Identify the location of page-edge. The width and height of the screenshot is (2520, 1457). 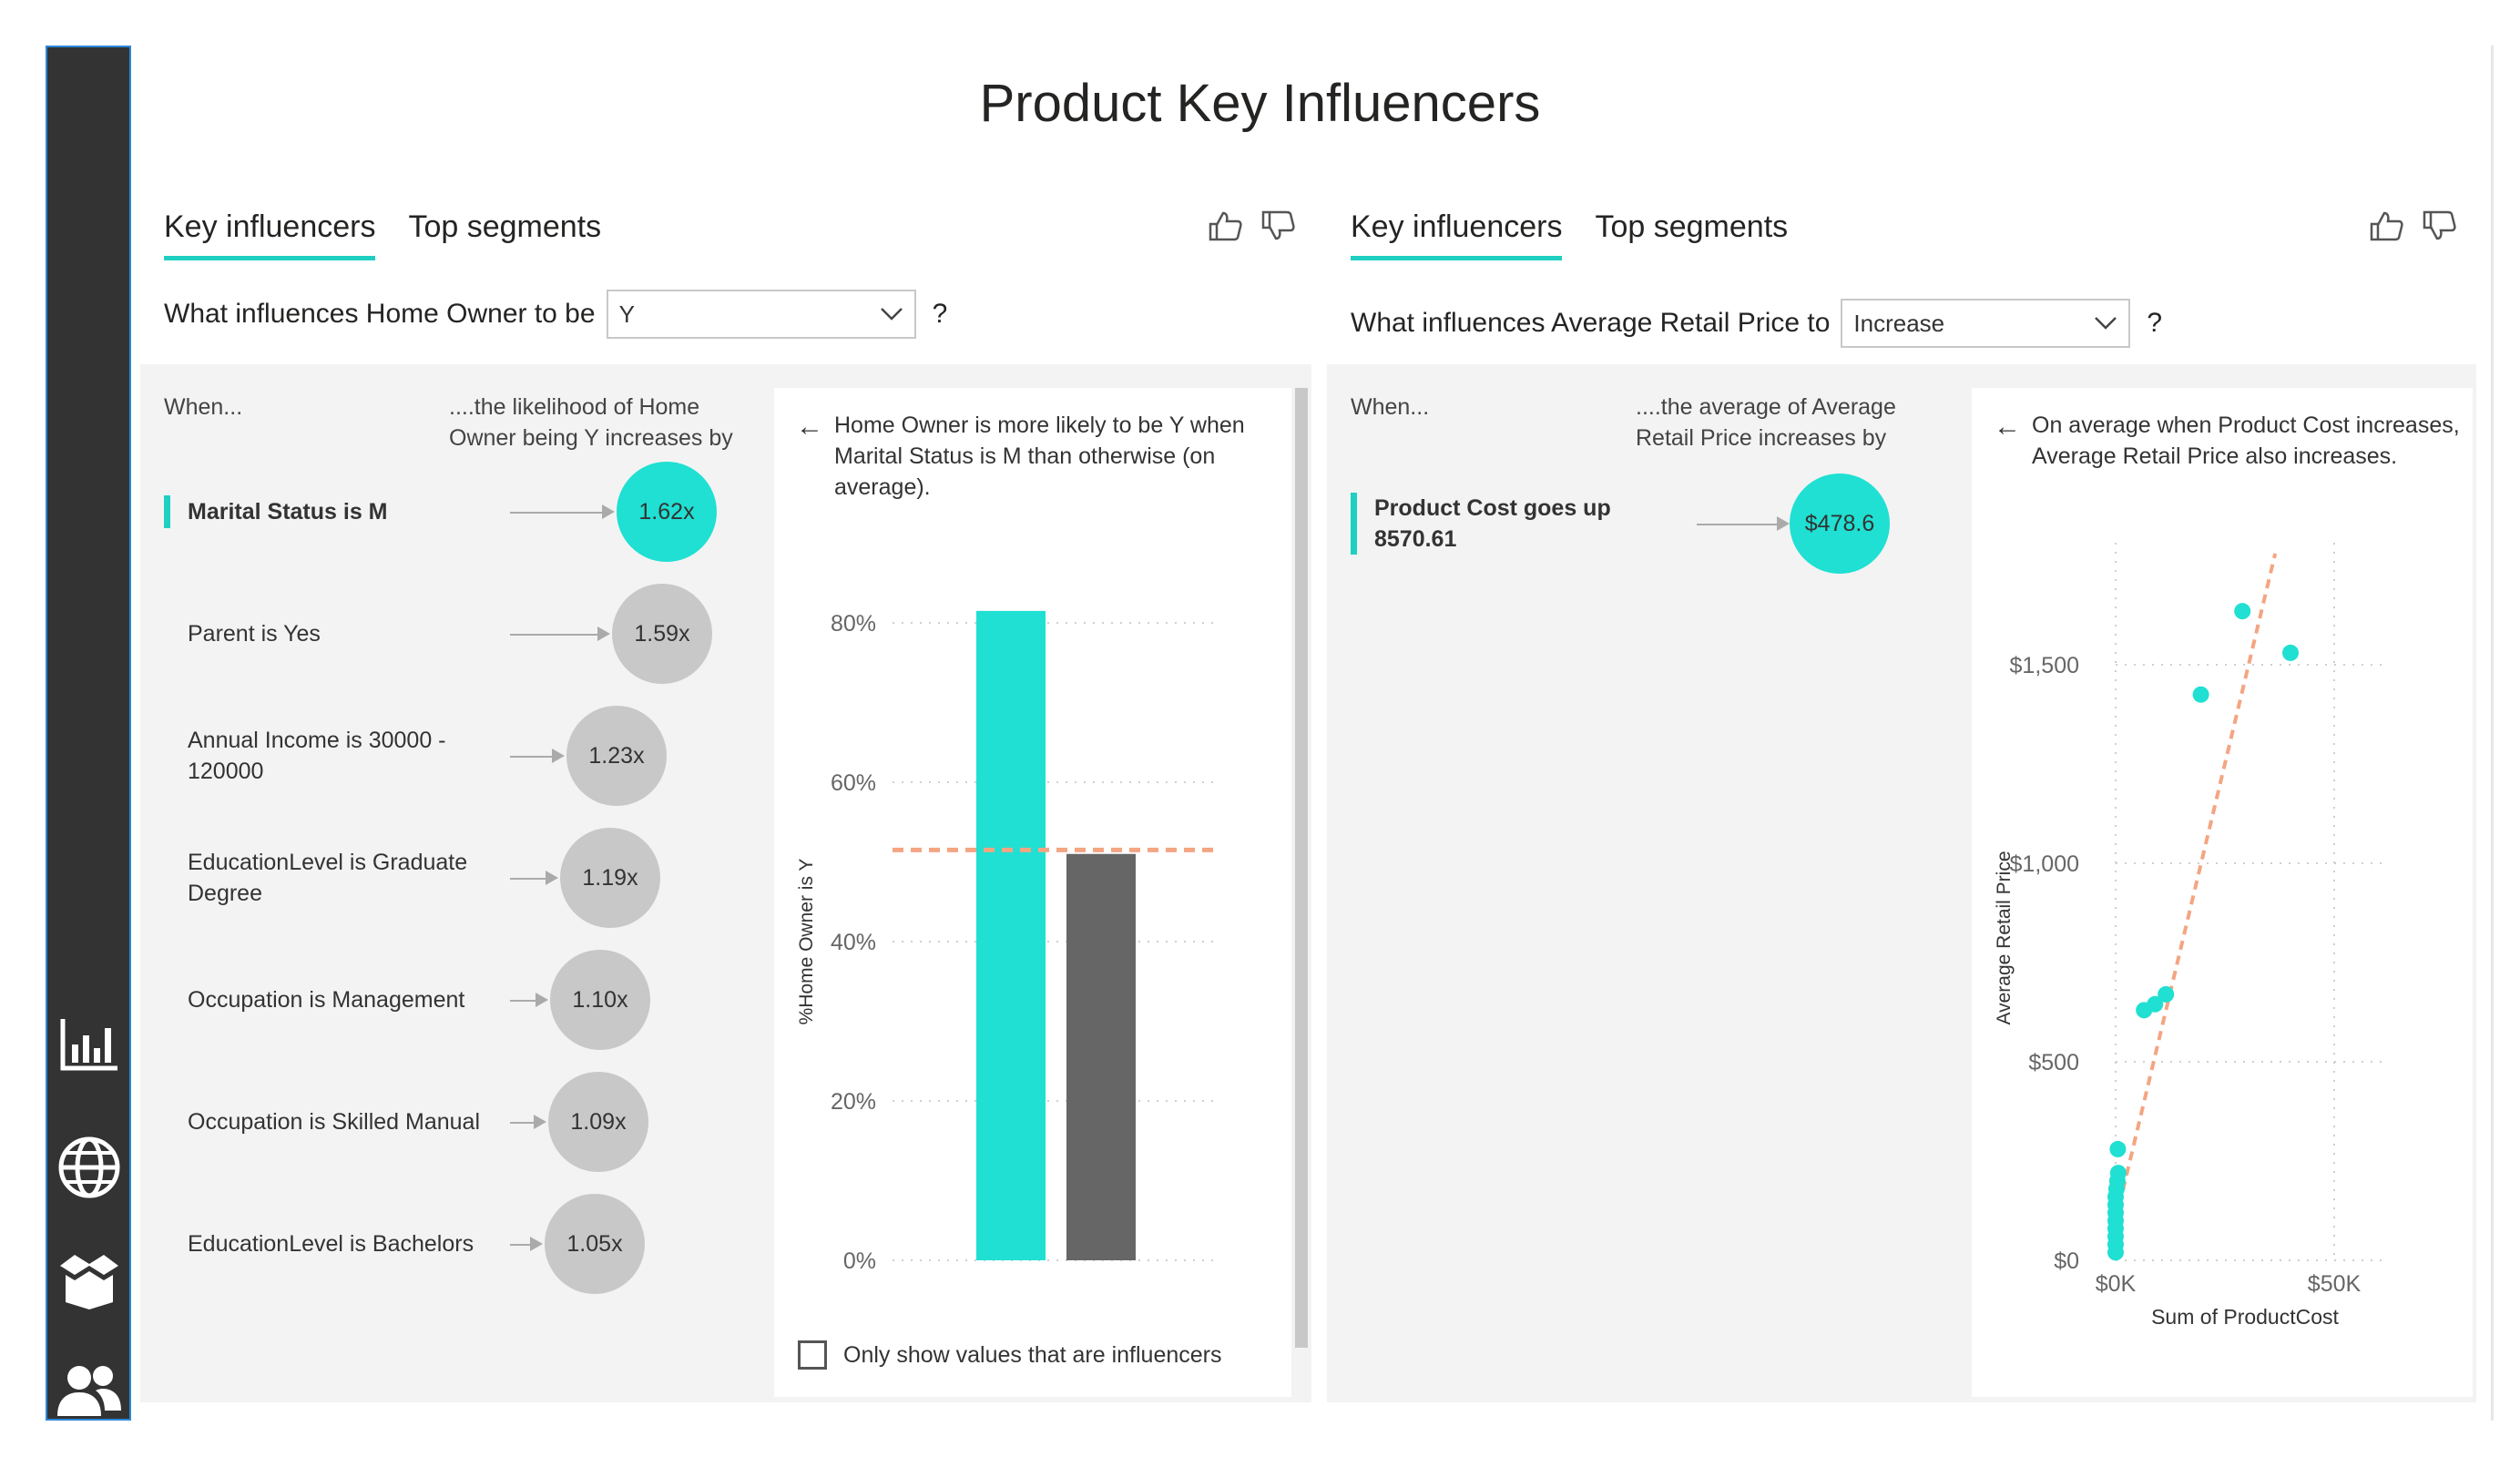
(2492, 734).